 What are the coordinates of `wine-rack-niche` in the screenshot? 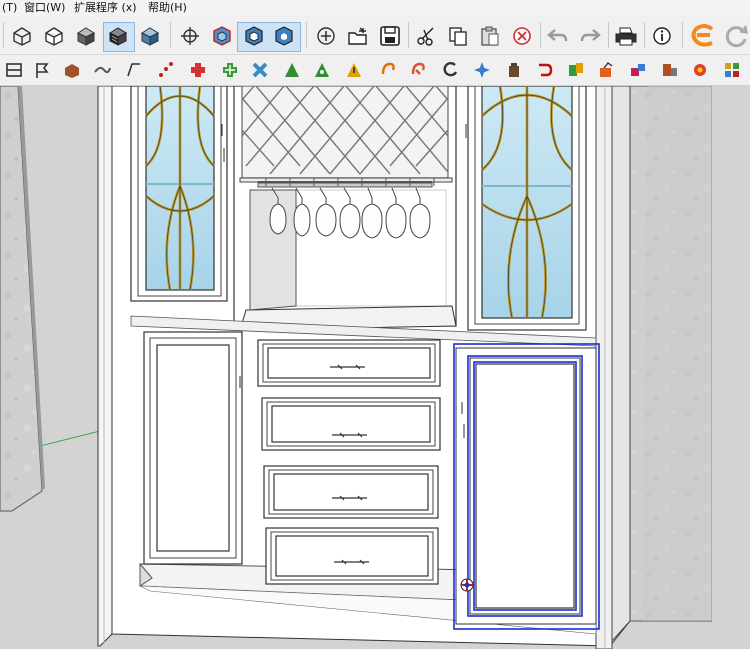 It's located at (339, 208).